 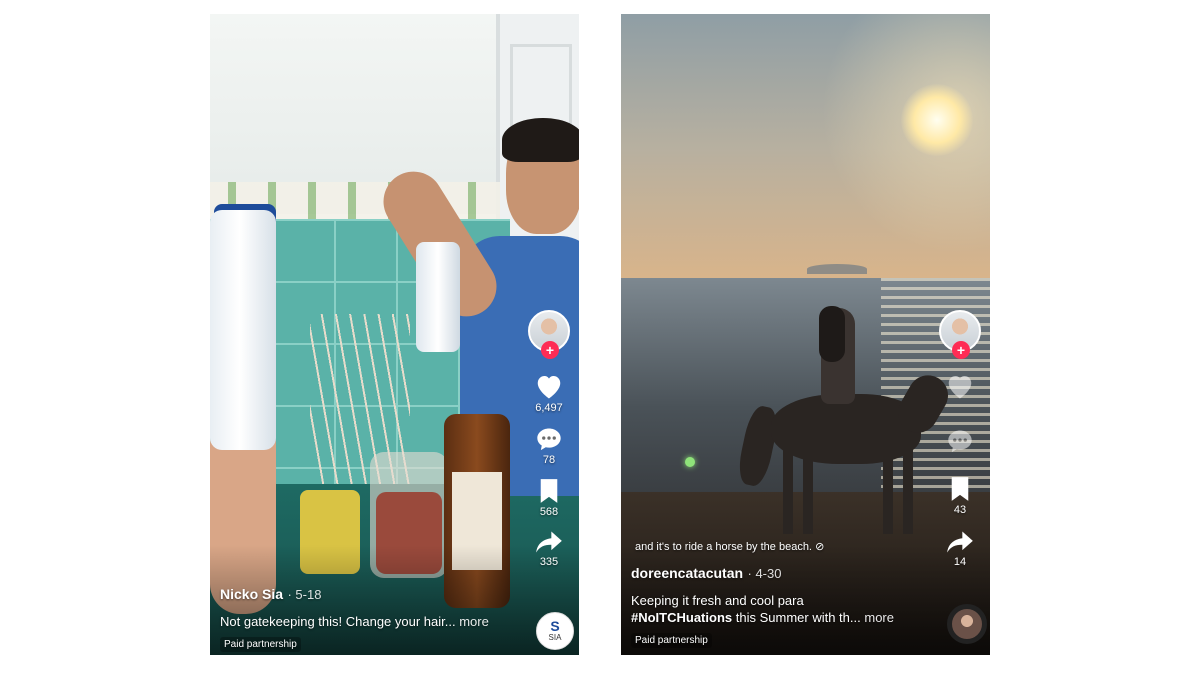 What do you see at coordinates (251, 594) in the screenshot?
I see `username: Nicko Sia` at bounding box center [251, 594].